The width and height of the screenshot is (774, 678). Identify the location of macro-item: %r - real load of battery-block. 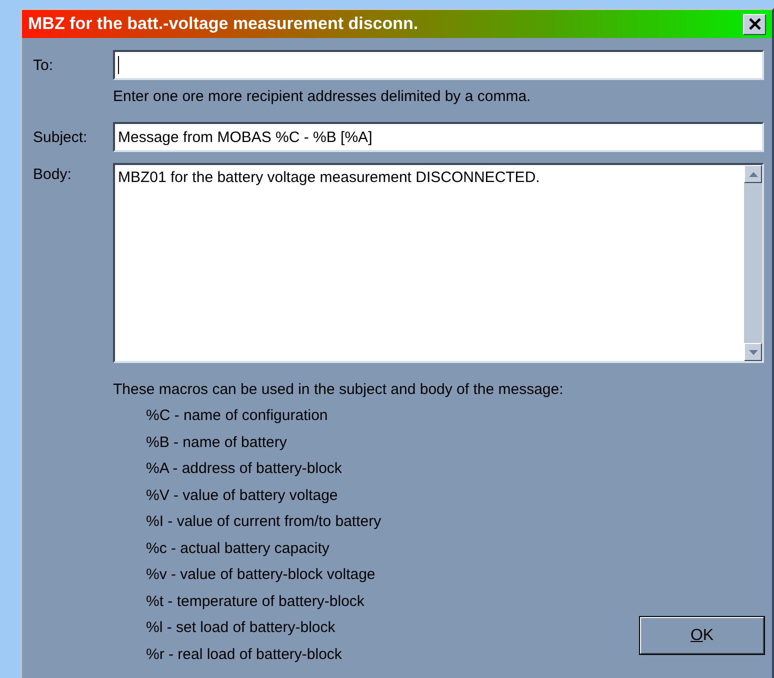
(244, 654).